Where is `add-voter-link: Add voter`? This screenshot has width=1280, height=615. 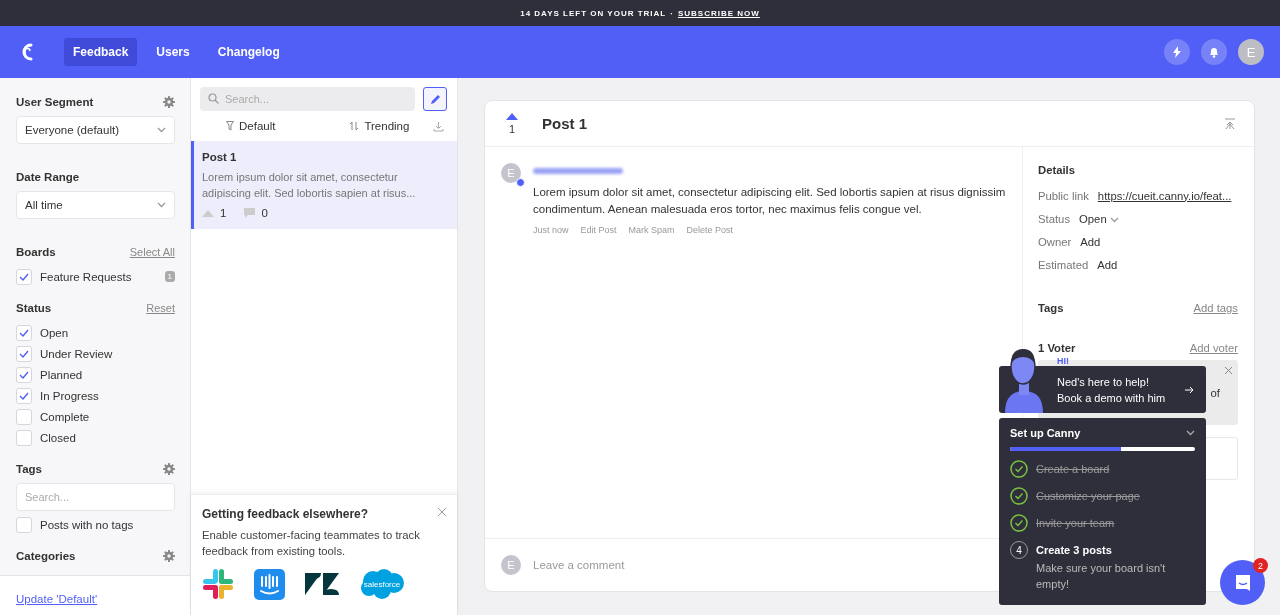 add-voter-link: Add voter is located at coordinates (1213, 348).